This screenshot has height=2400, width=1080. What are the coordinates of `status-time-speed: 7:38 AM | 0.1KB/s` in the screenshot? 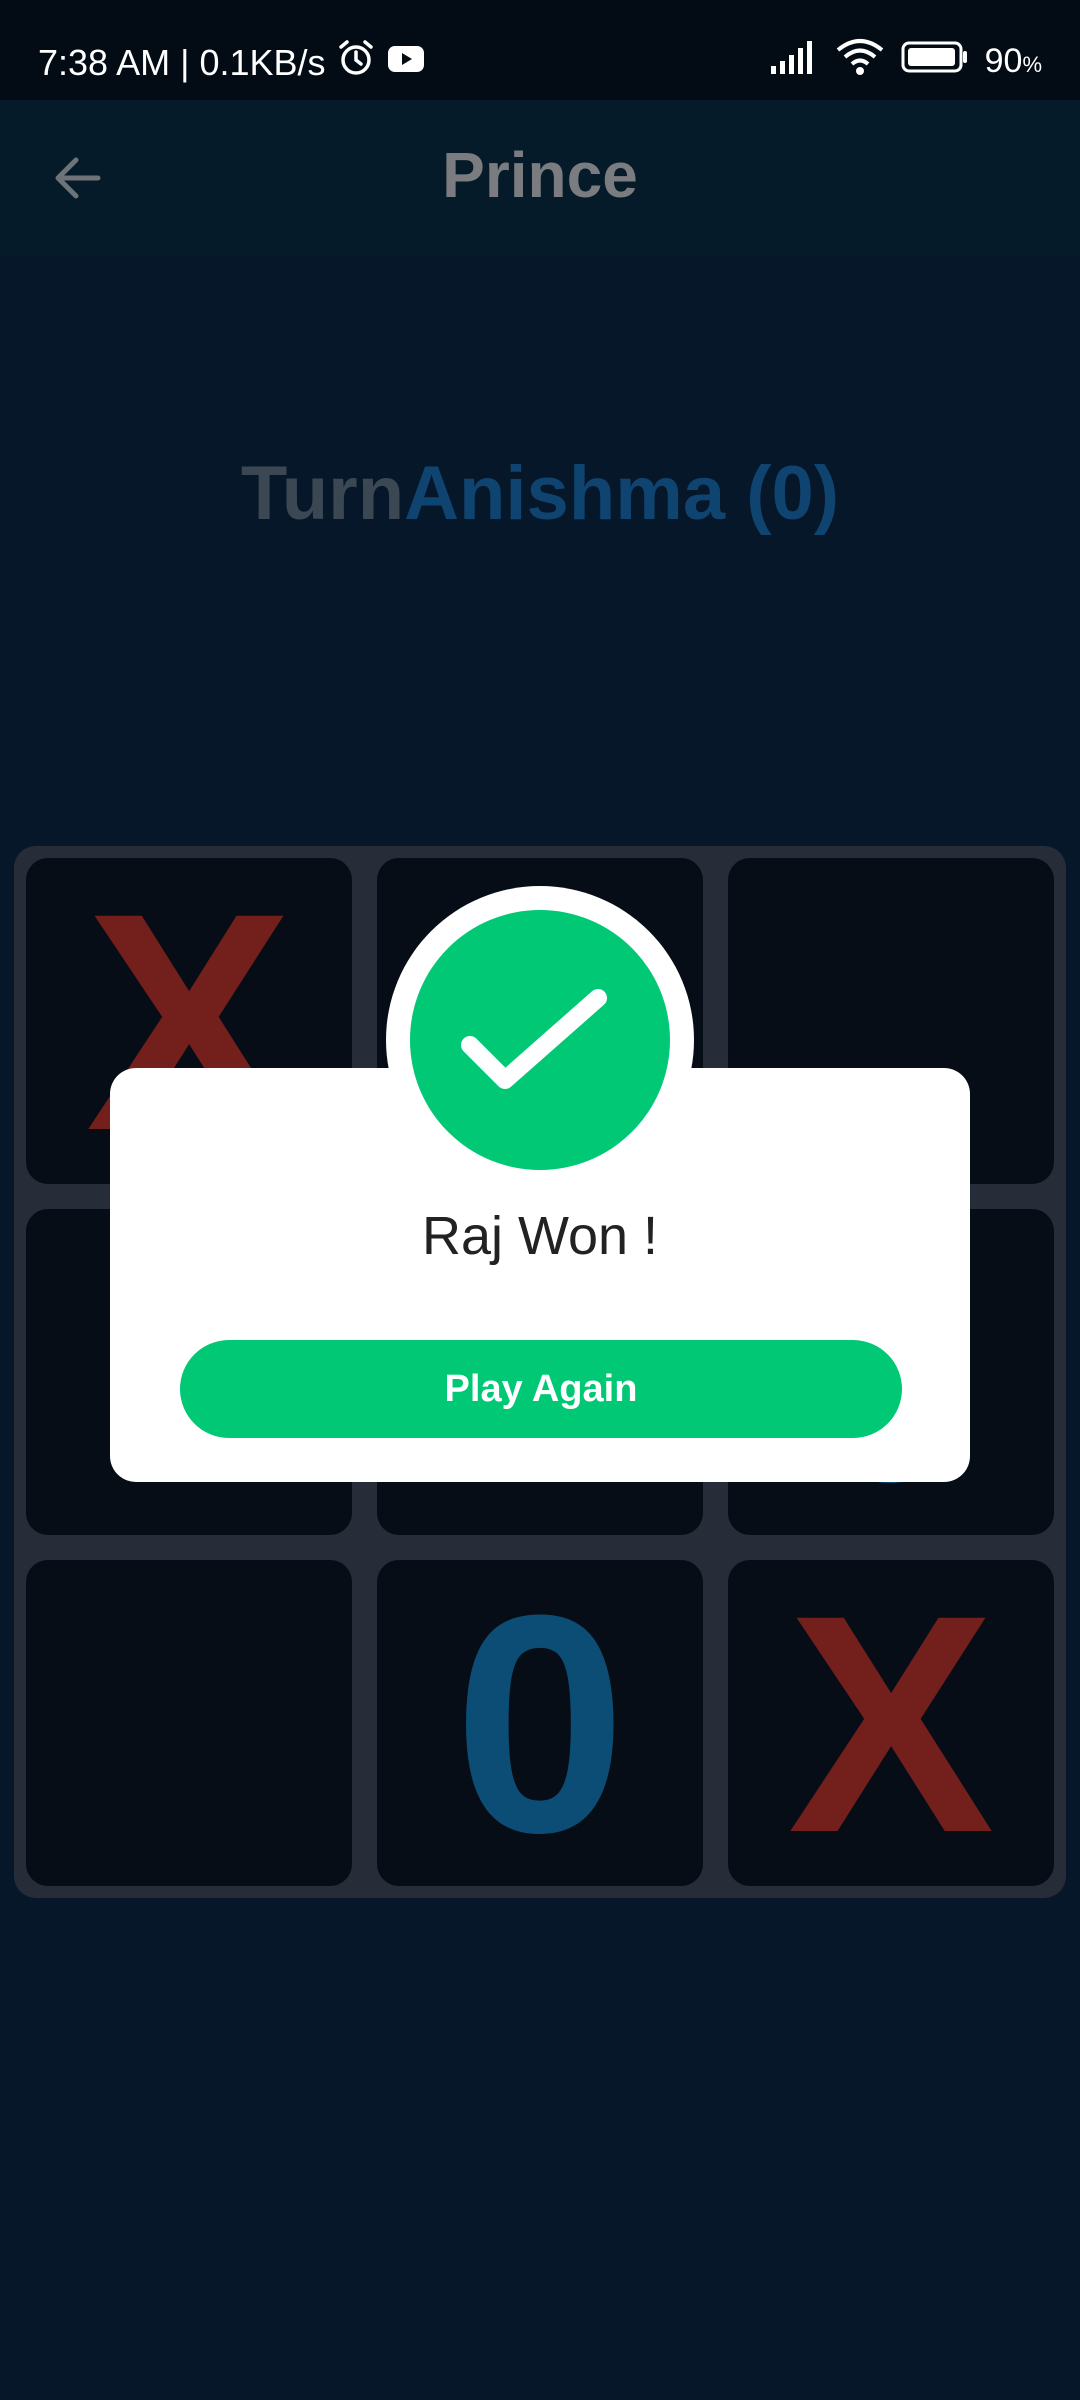 It's located at (182, 62).